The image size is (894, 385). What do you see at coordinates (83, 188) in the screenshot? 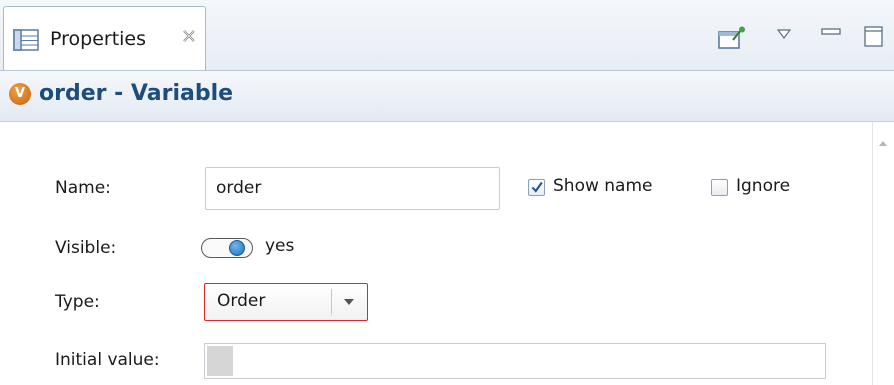
I see `name-label: Name:` at bounding box center [83, 188].